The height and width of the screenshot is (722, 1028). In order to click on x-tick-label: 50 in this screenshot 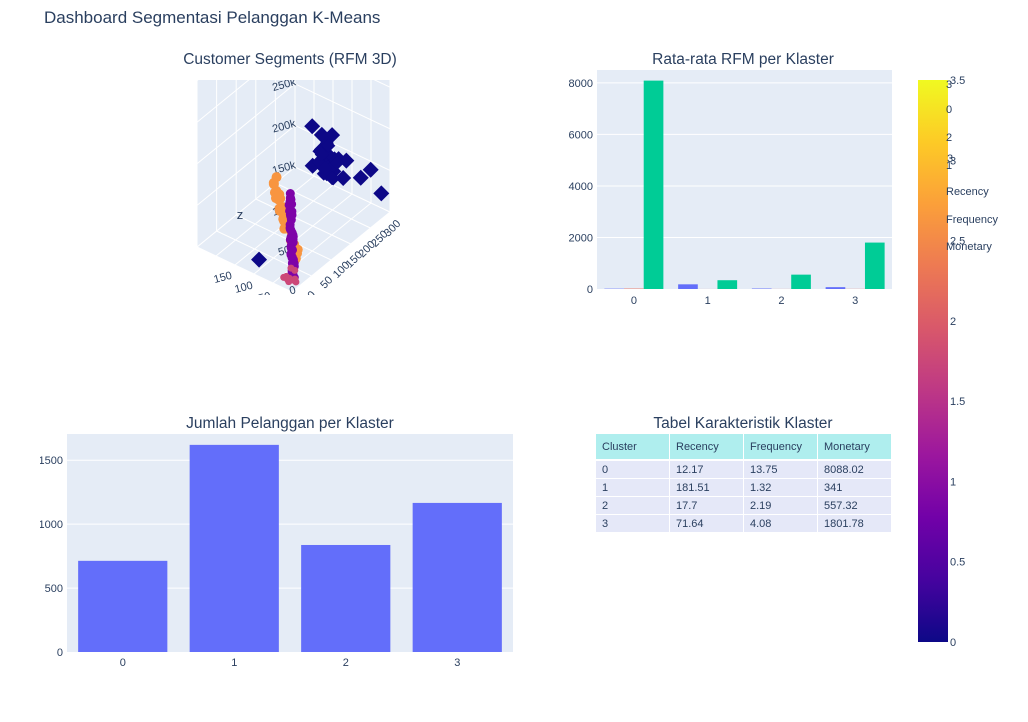, I will do `click(264, 292)`.